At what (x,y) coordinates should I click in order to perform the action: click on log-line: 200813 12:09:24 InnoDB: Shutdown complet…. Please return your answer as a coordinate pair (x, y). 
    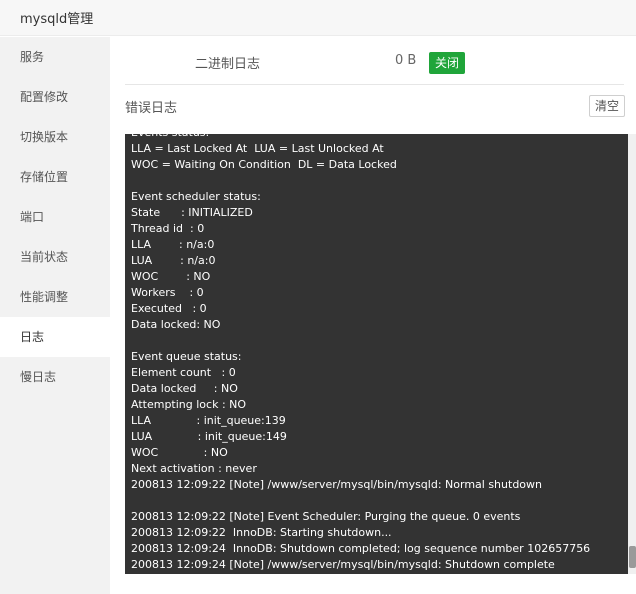
    Looking at the image, I should click on (361, 548).